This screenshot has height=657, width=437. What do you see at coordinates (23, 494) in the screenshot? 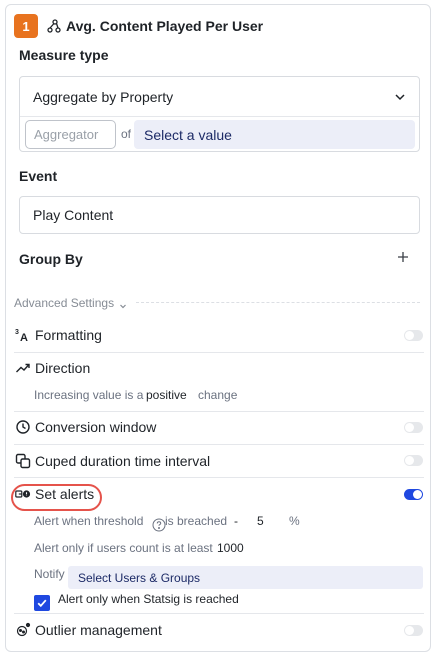
I see `alert-icon` at bounding box center [23, 494].